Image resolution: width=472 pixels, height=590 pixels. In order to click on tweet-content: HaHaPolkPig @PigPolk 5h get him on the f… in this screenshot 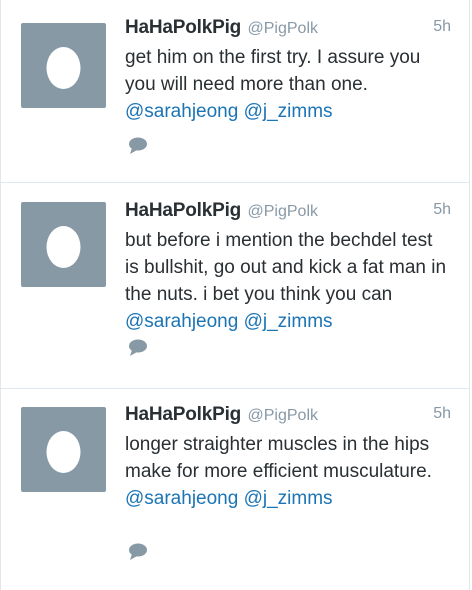, I will do `click(288, 71)`.